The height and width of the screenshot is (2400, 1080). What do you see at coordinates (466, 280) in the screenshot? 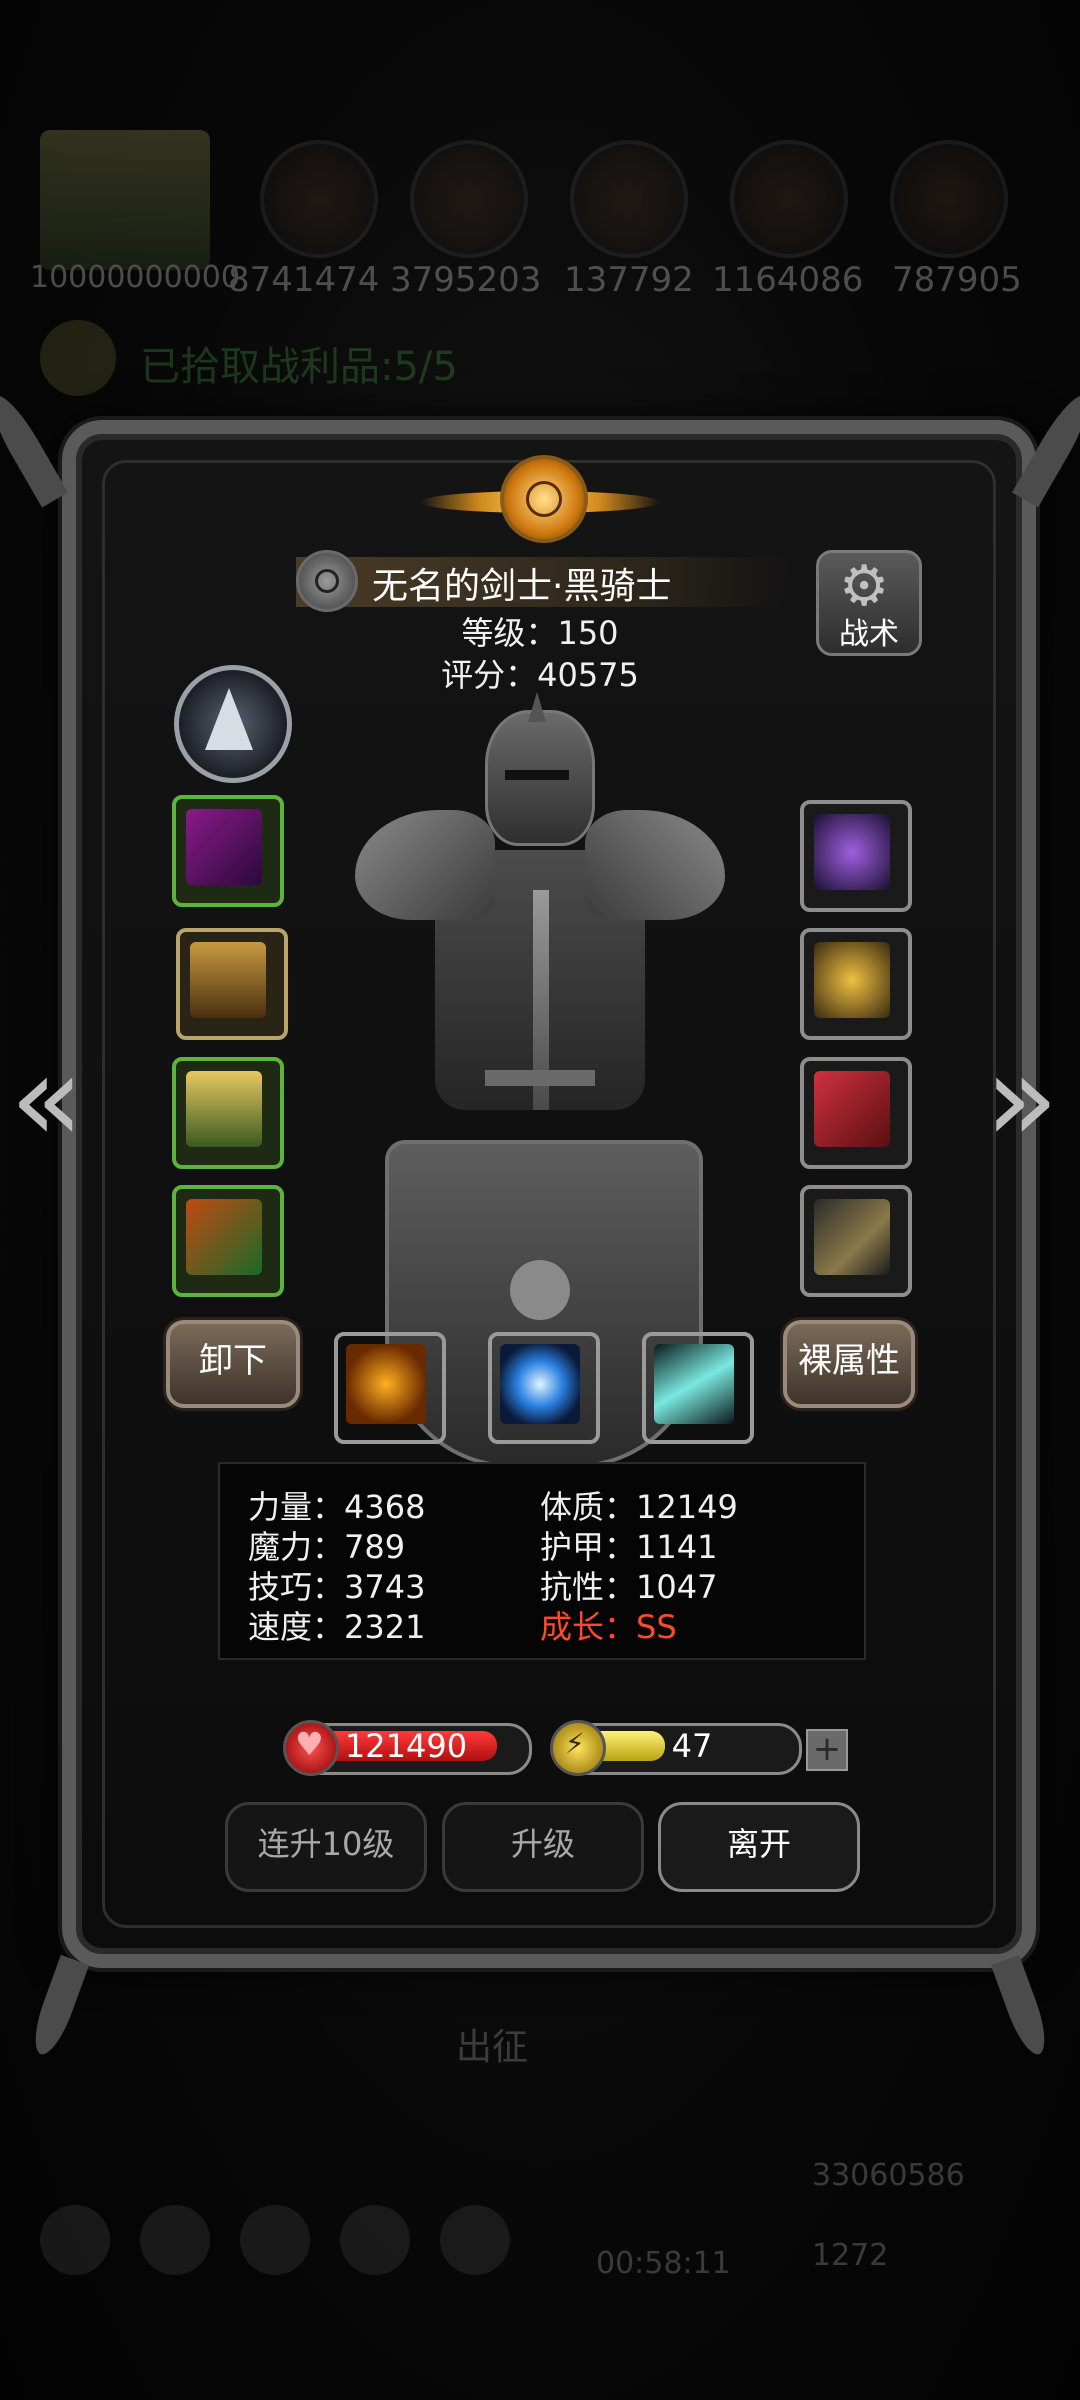
I see `resource-value: 3795203` at bounding box center [466, 280].